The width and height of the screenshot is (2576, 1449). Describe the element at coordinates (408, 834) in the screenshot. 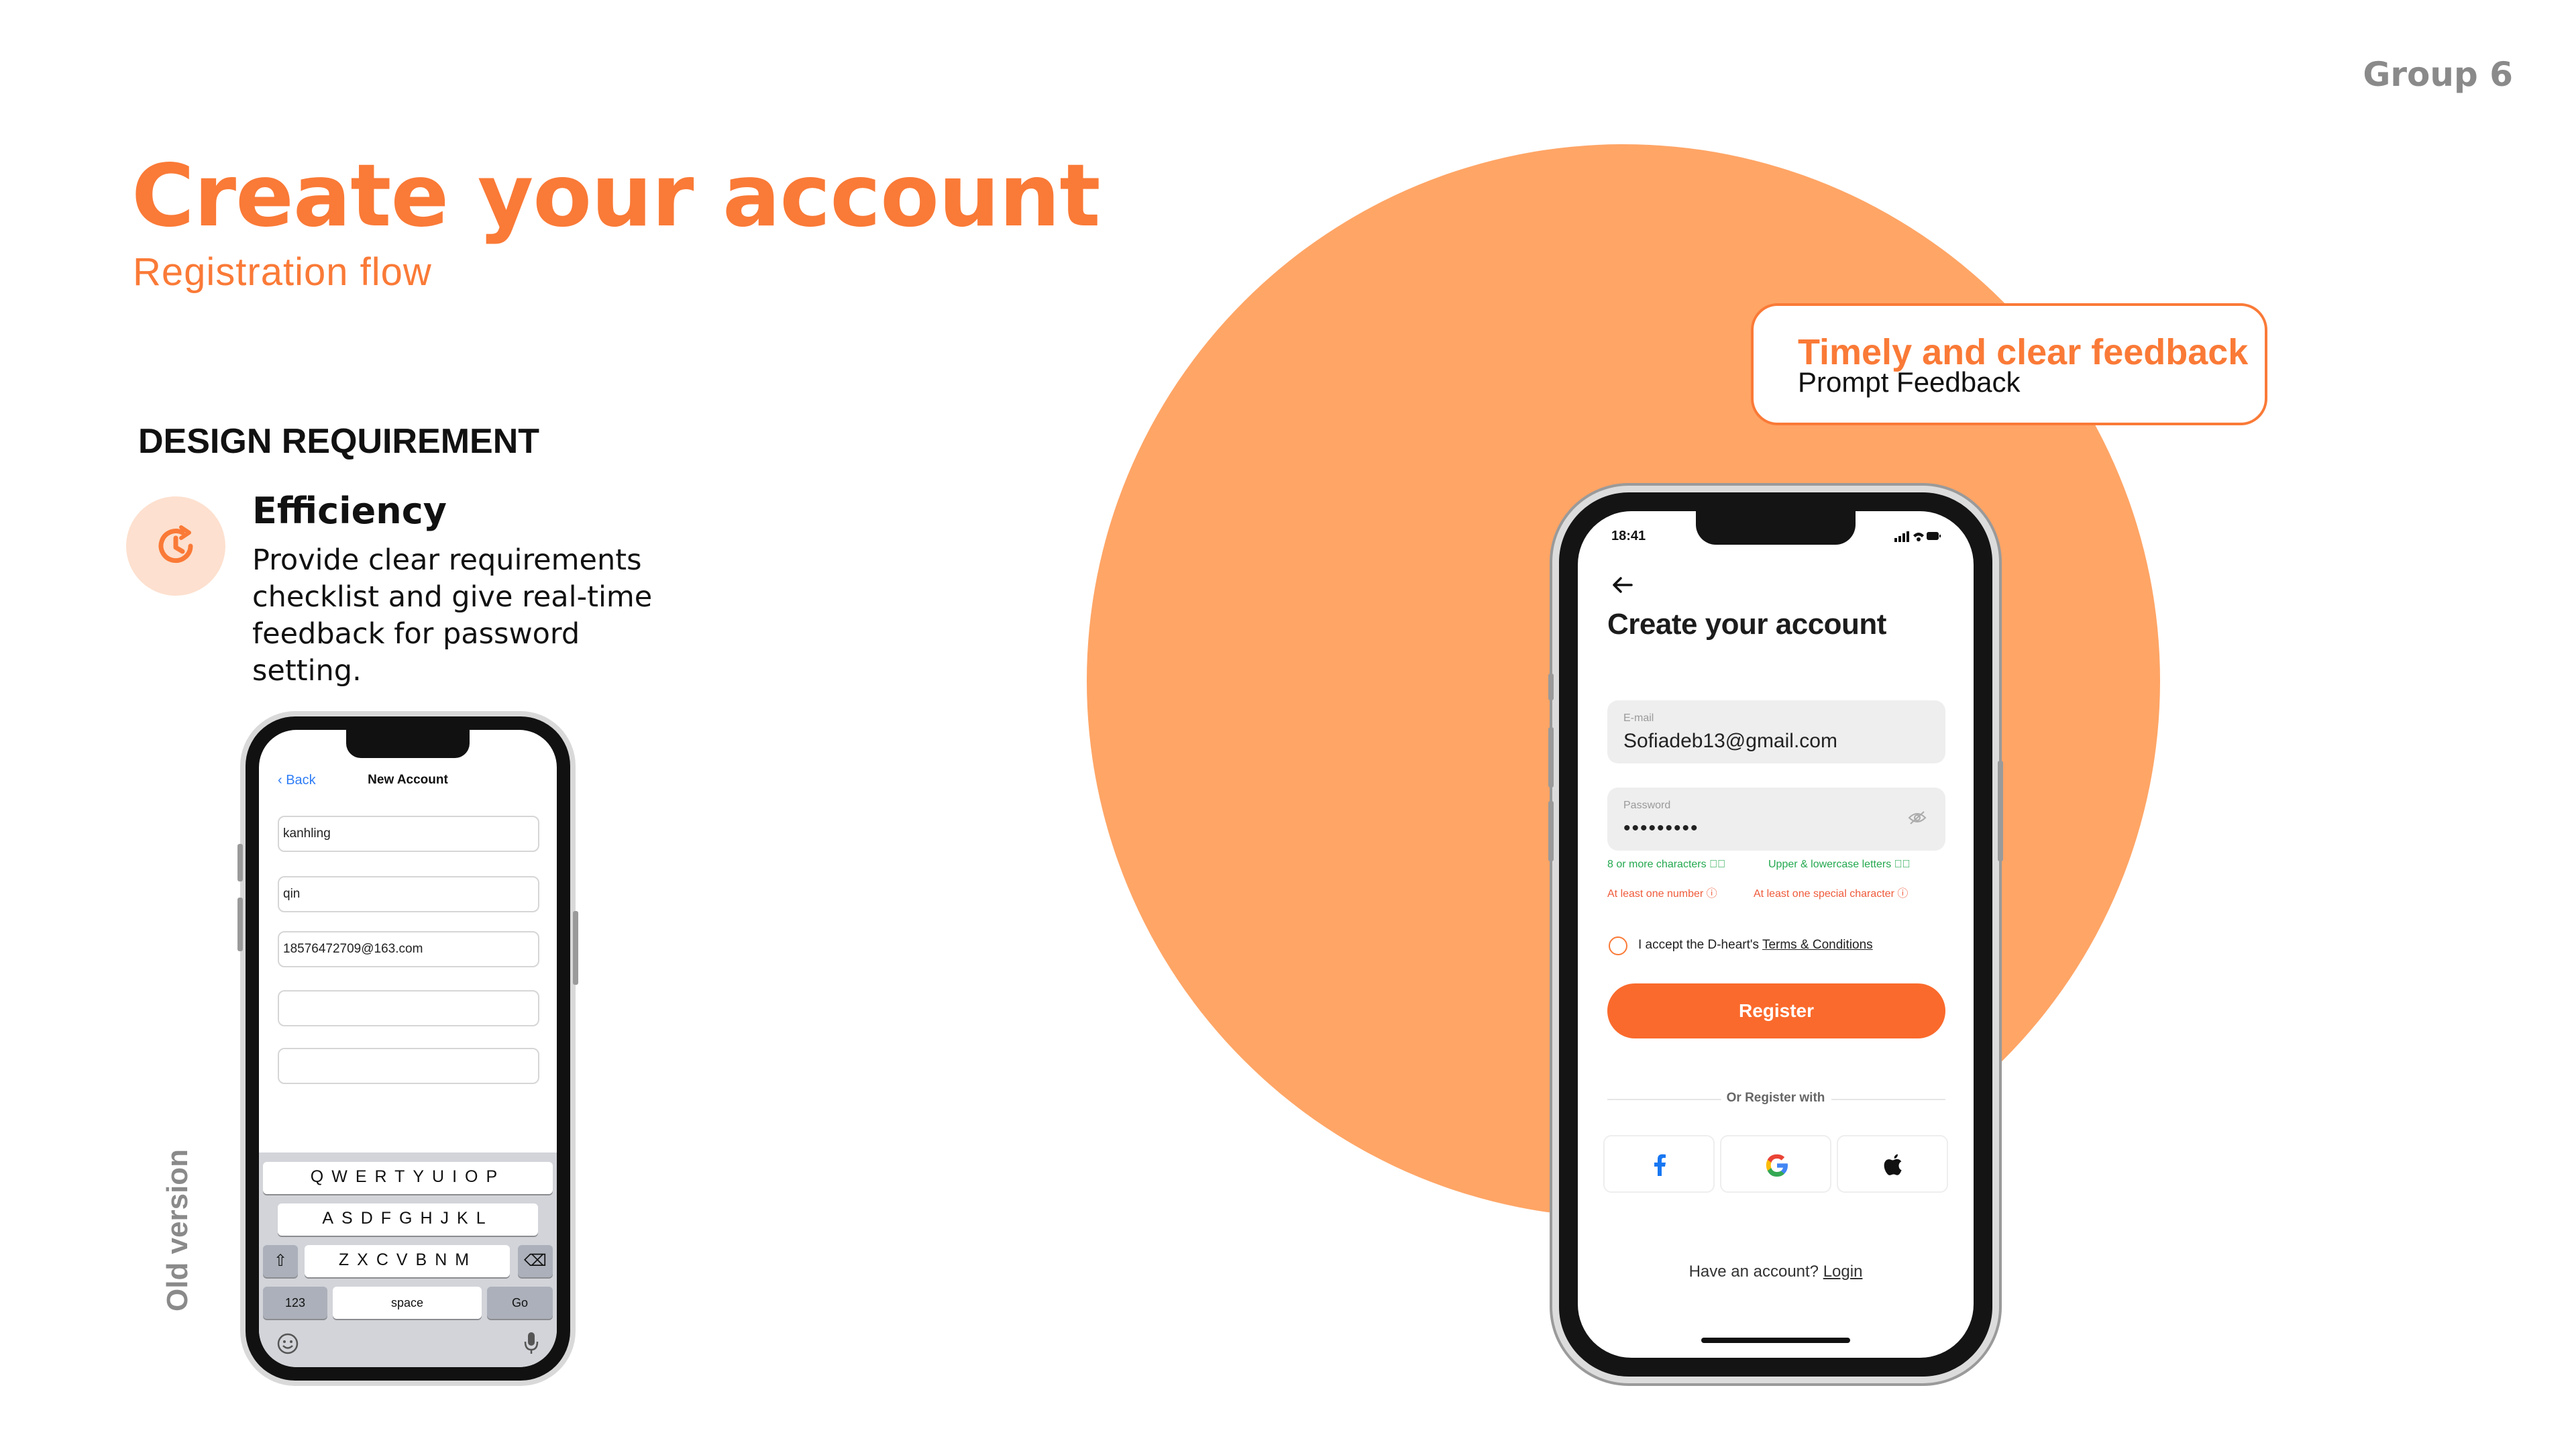

I see `first-name-field: kanhling` at that location.